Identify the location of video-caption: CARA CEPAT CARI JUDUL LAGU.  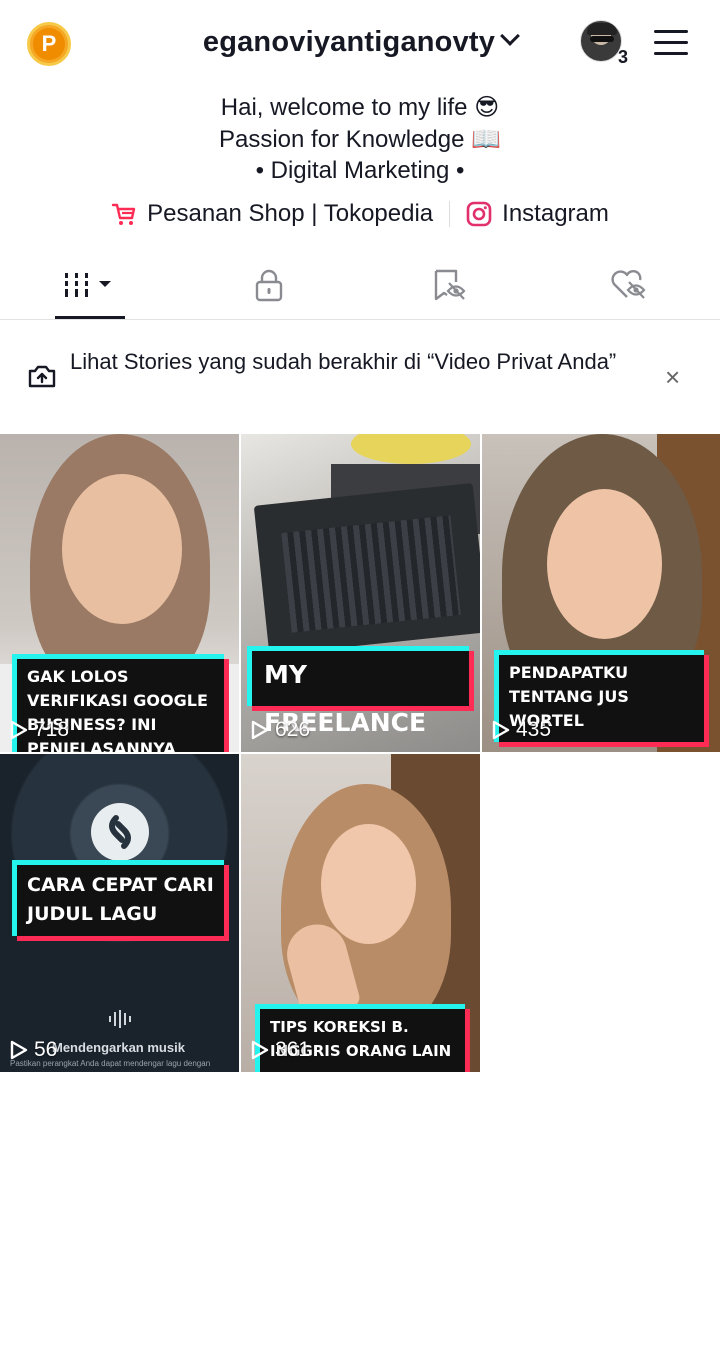
(118, 898).